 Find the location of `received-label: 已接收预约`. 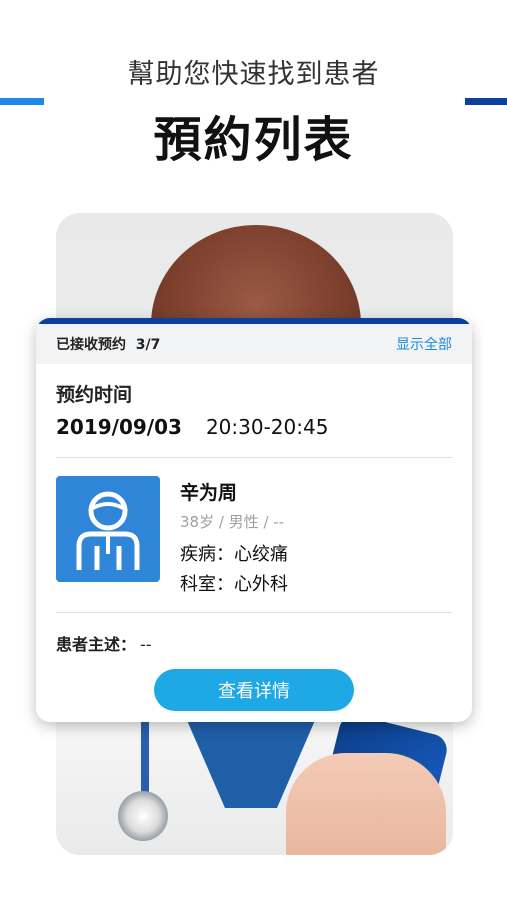

received-label: 已接收预约 is located at coordinates (91, 345).